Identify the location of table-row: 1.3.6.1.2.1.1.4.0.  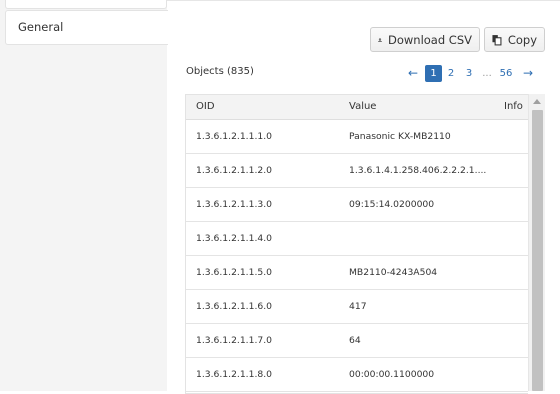
(357, 239).